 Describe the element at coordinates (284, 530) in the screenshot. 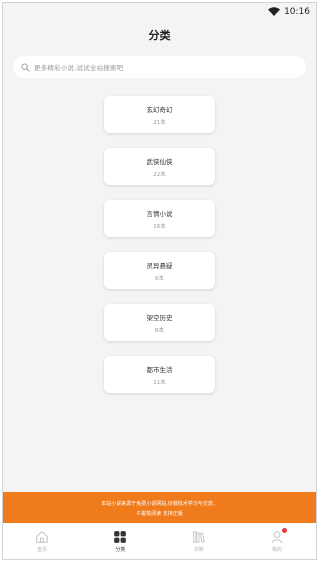

I see `notification-badge` at that location.